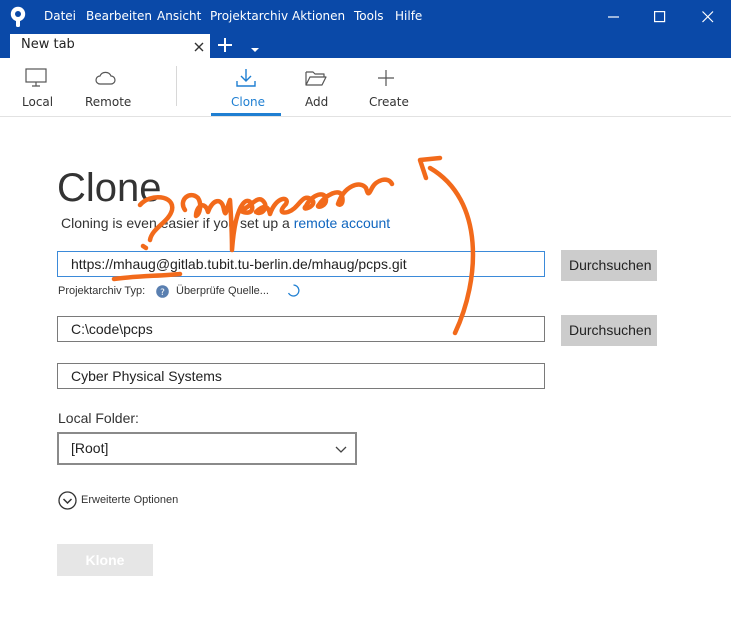 This screenshot has width=731, height=626. I want to click on close-icon, so click(708, 17).